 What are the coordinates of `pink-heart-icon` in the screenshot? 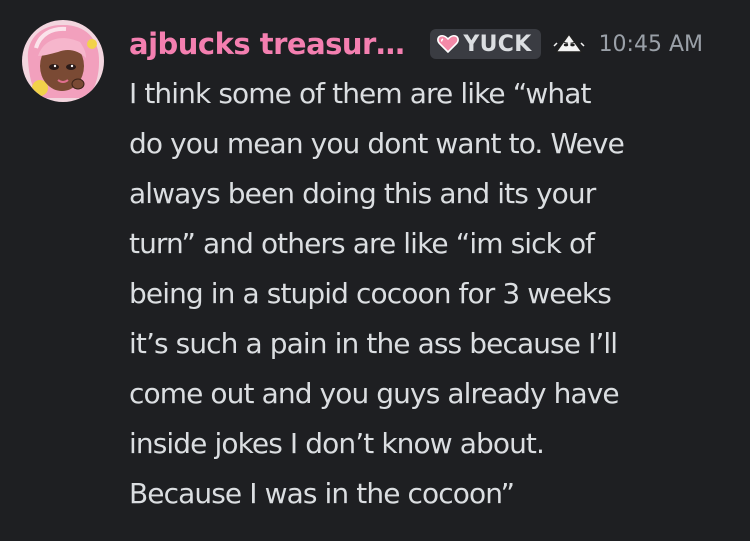 It's located at (448, 44).